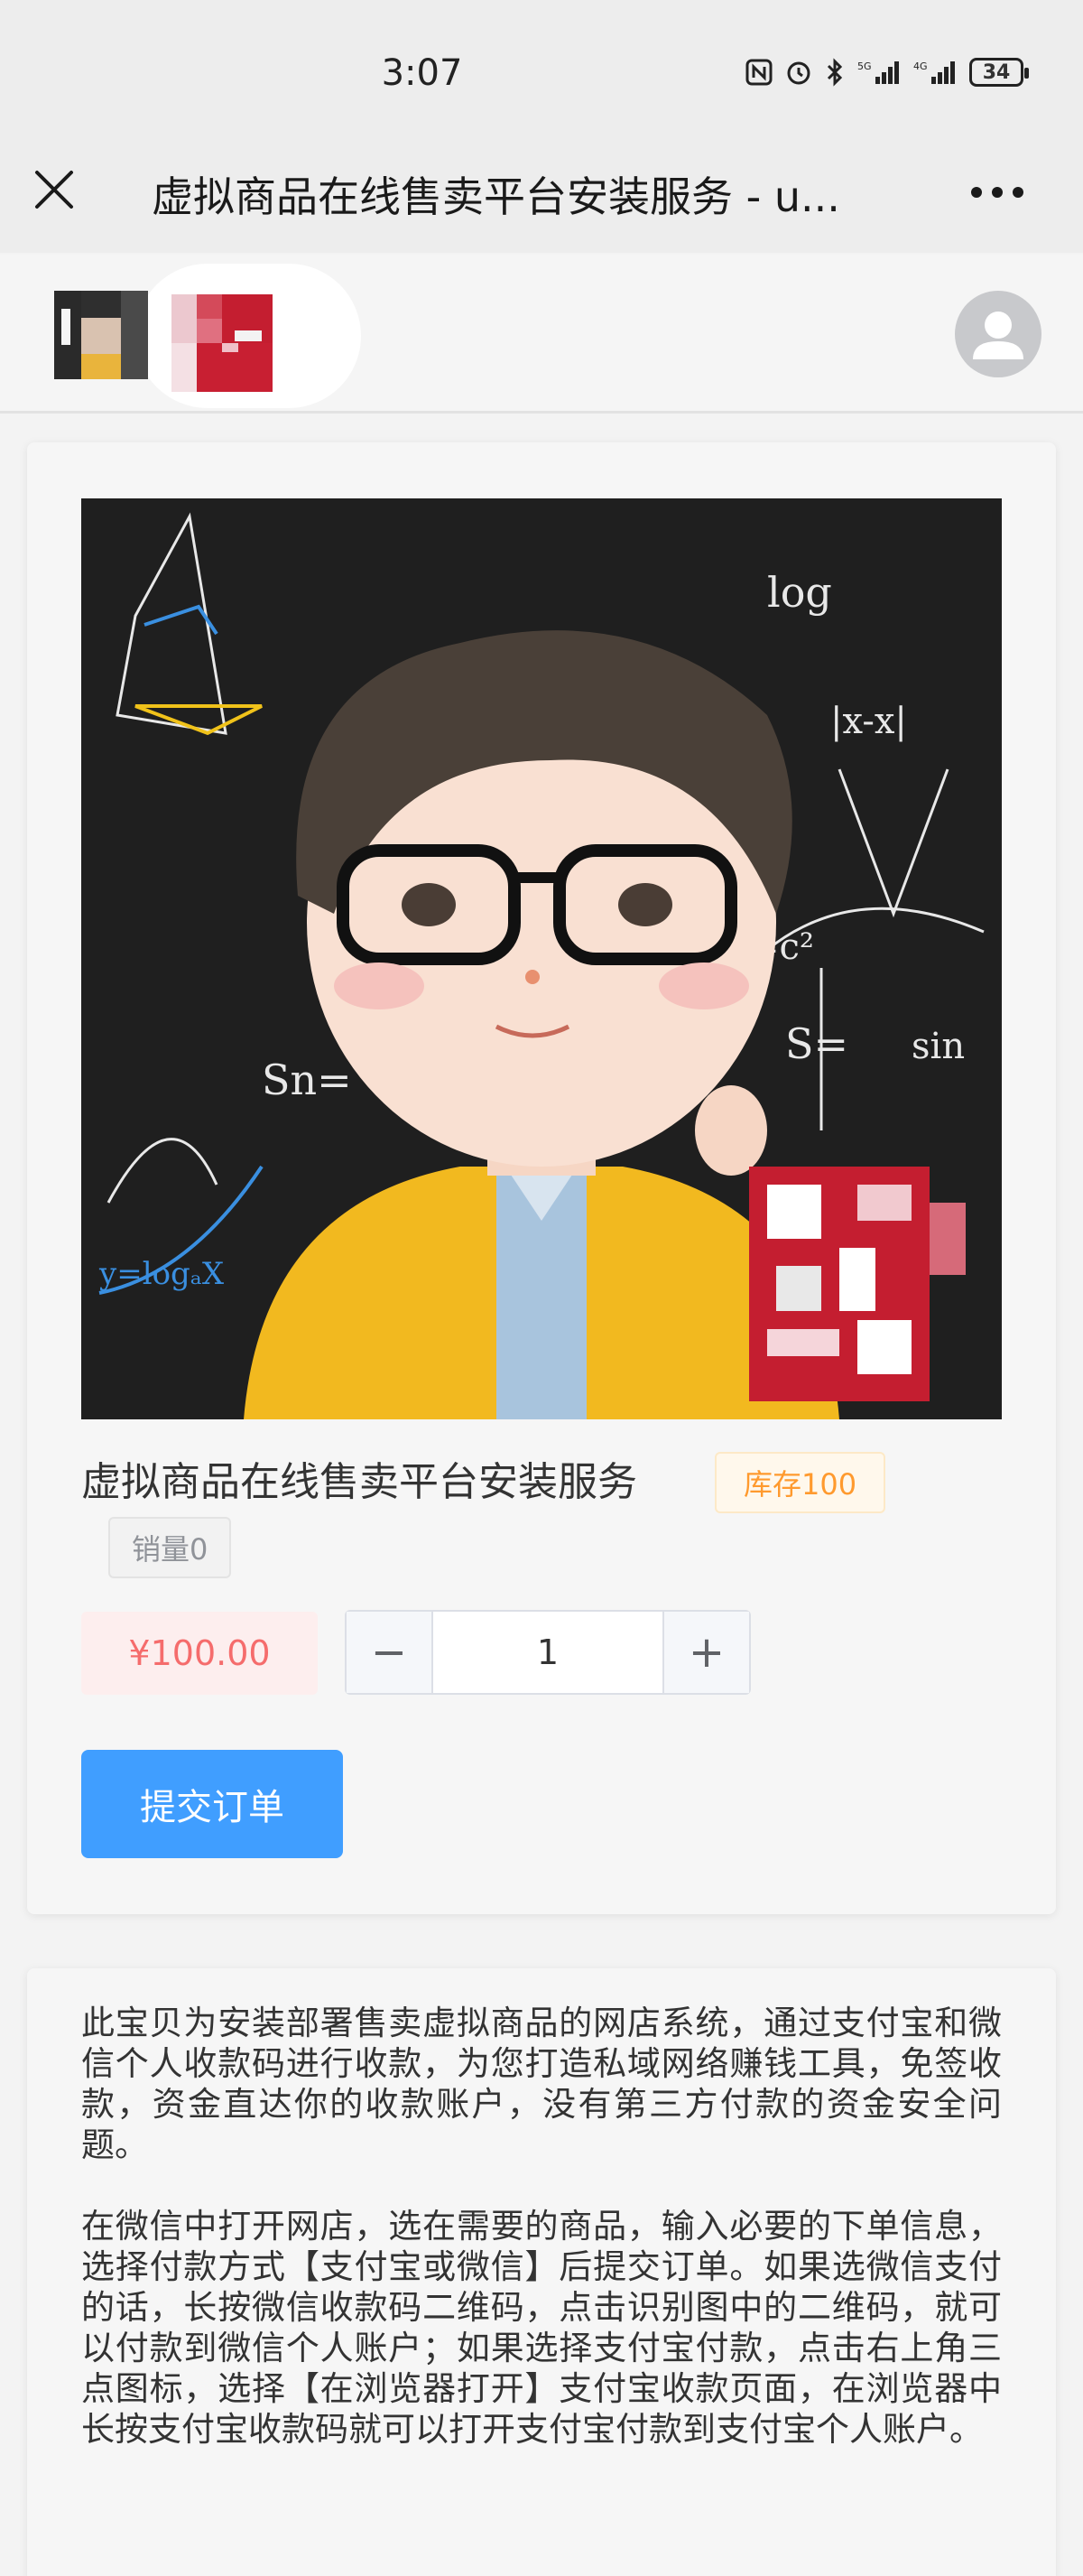 The image size is (1083, 2576). What do you see at coordinates (999, 72) in the screenshot?
I see `battery-indicator: 34` at bounding box center [999, 72].